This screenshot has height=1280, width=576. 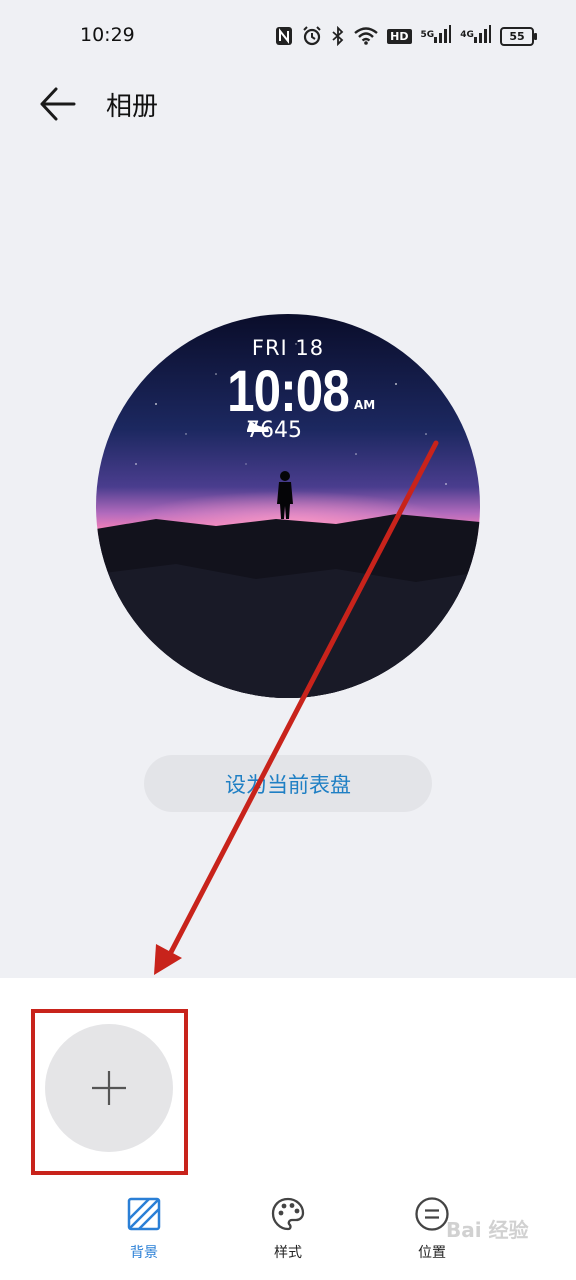 I want to click on watch-time: 10:08, so click(x=288, y=391).